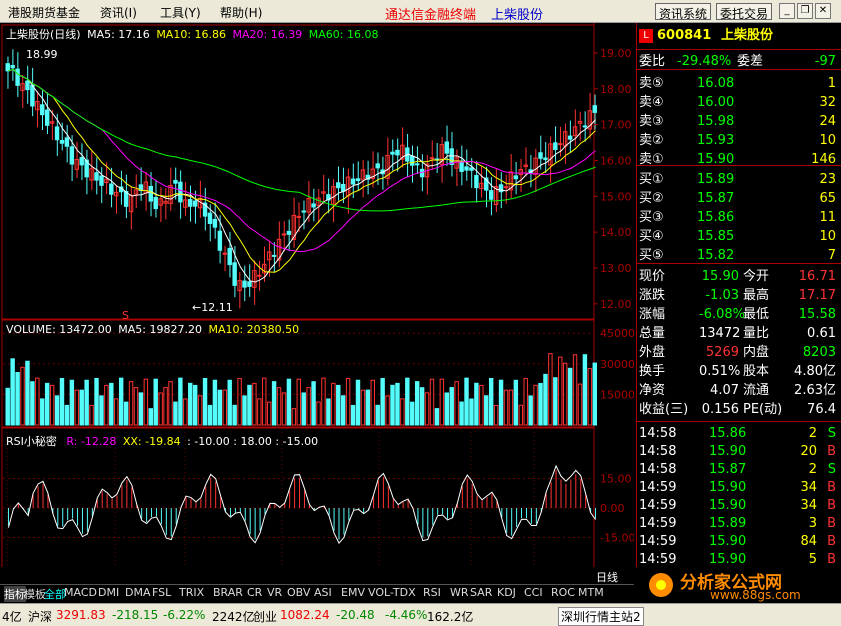  What do you see at coordinates (55, 594) in the screenshot?
I see `tab-全部: 全部` at bounding box center [55, 594].